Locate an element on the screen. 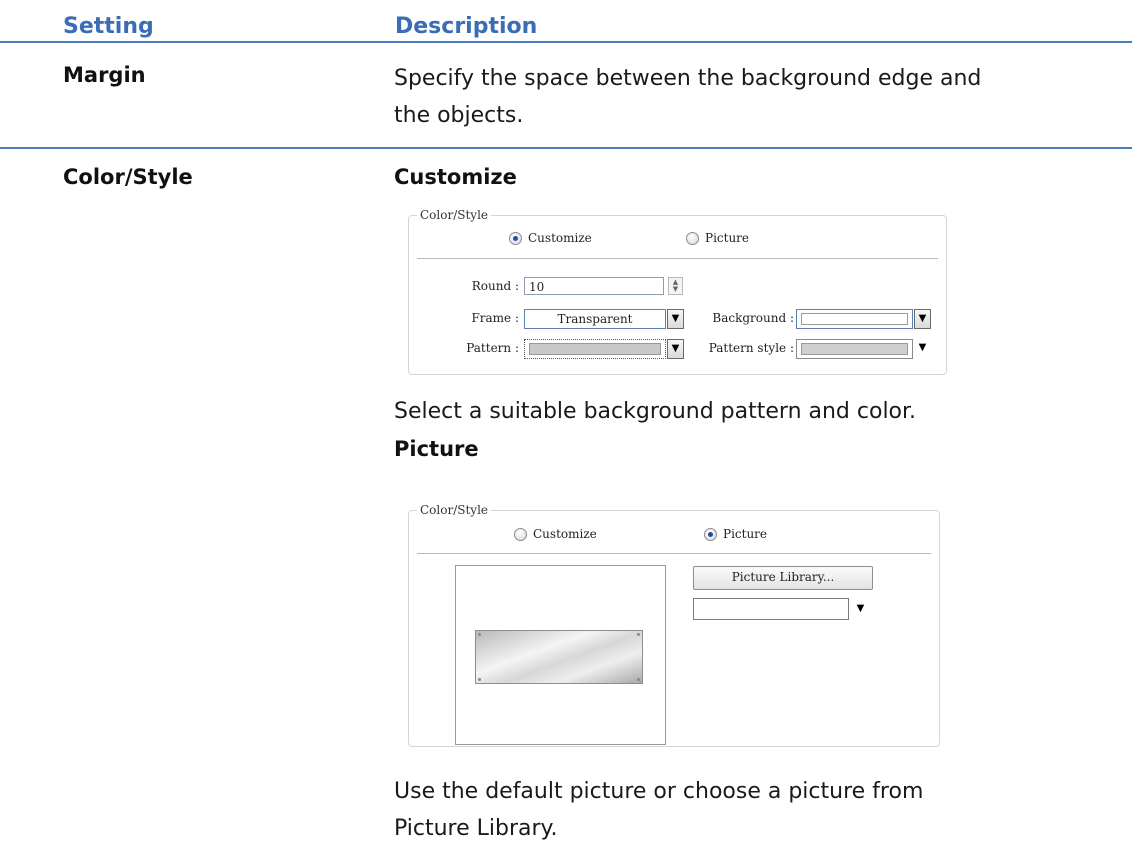  pattern-style-swatch is located at coordinates (854, 349).